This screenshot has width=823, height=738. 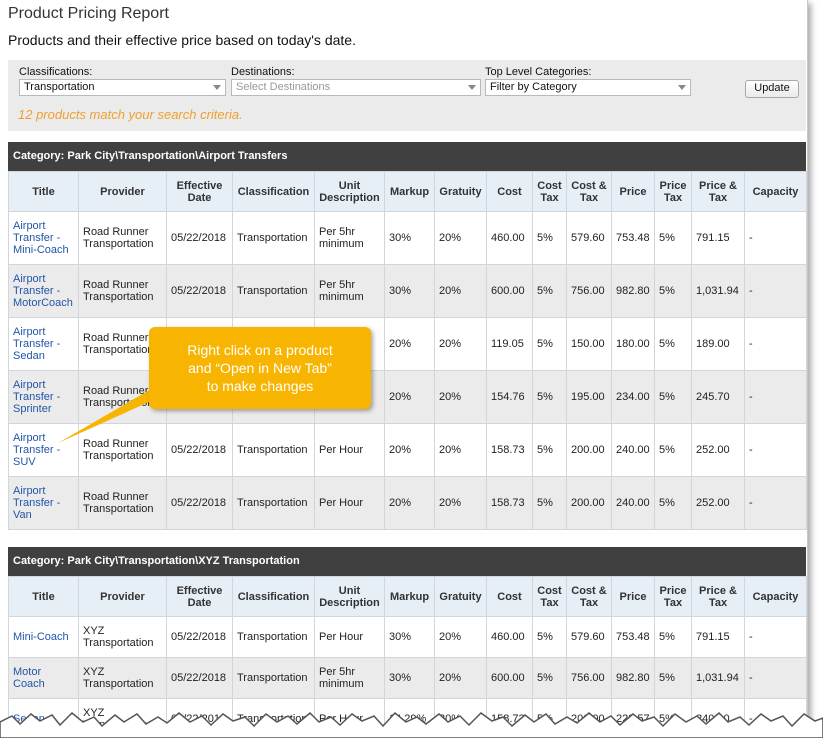 I want to click on update-button: Update, so click(x=772, y=89).